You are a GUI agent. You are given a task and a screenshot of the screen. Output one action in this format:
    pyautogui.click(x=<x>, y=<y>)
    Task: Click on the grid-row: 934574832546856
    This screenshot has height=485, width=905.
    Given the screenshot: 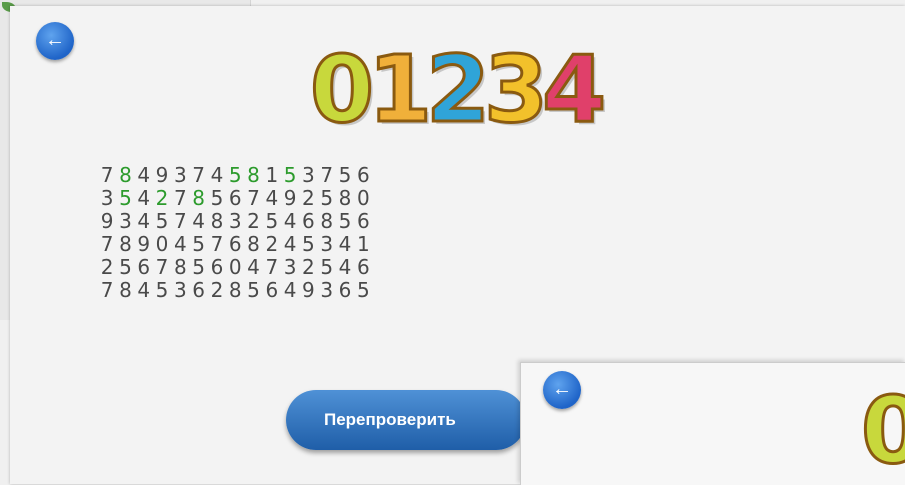 What is the action you would take?
    pyautogui.click(x=235, y=221)
    